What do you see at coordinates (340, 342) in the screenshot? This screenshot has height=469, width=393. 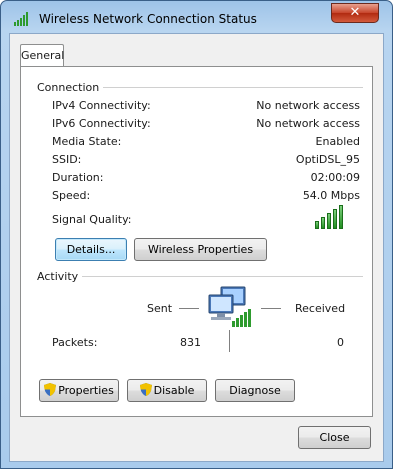 I see `packets-received-value: 0` at bounding box center [340, 342].